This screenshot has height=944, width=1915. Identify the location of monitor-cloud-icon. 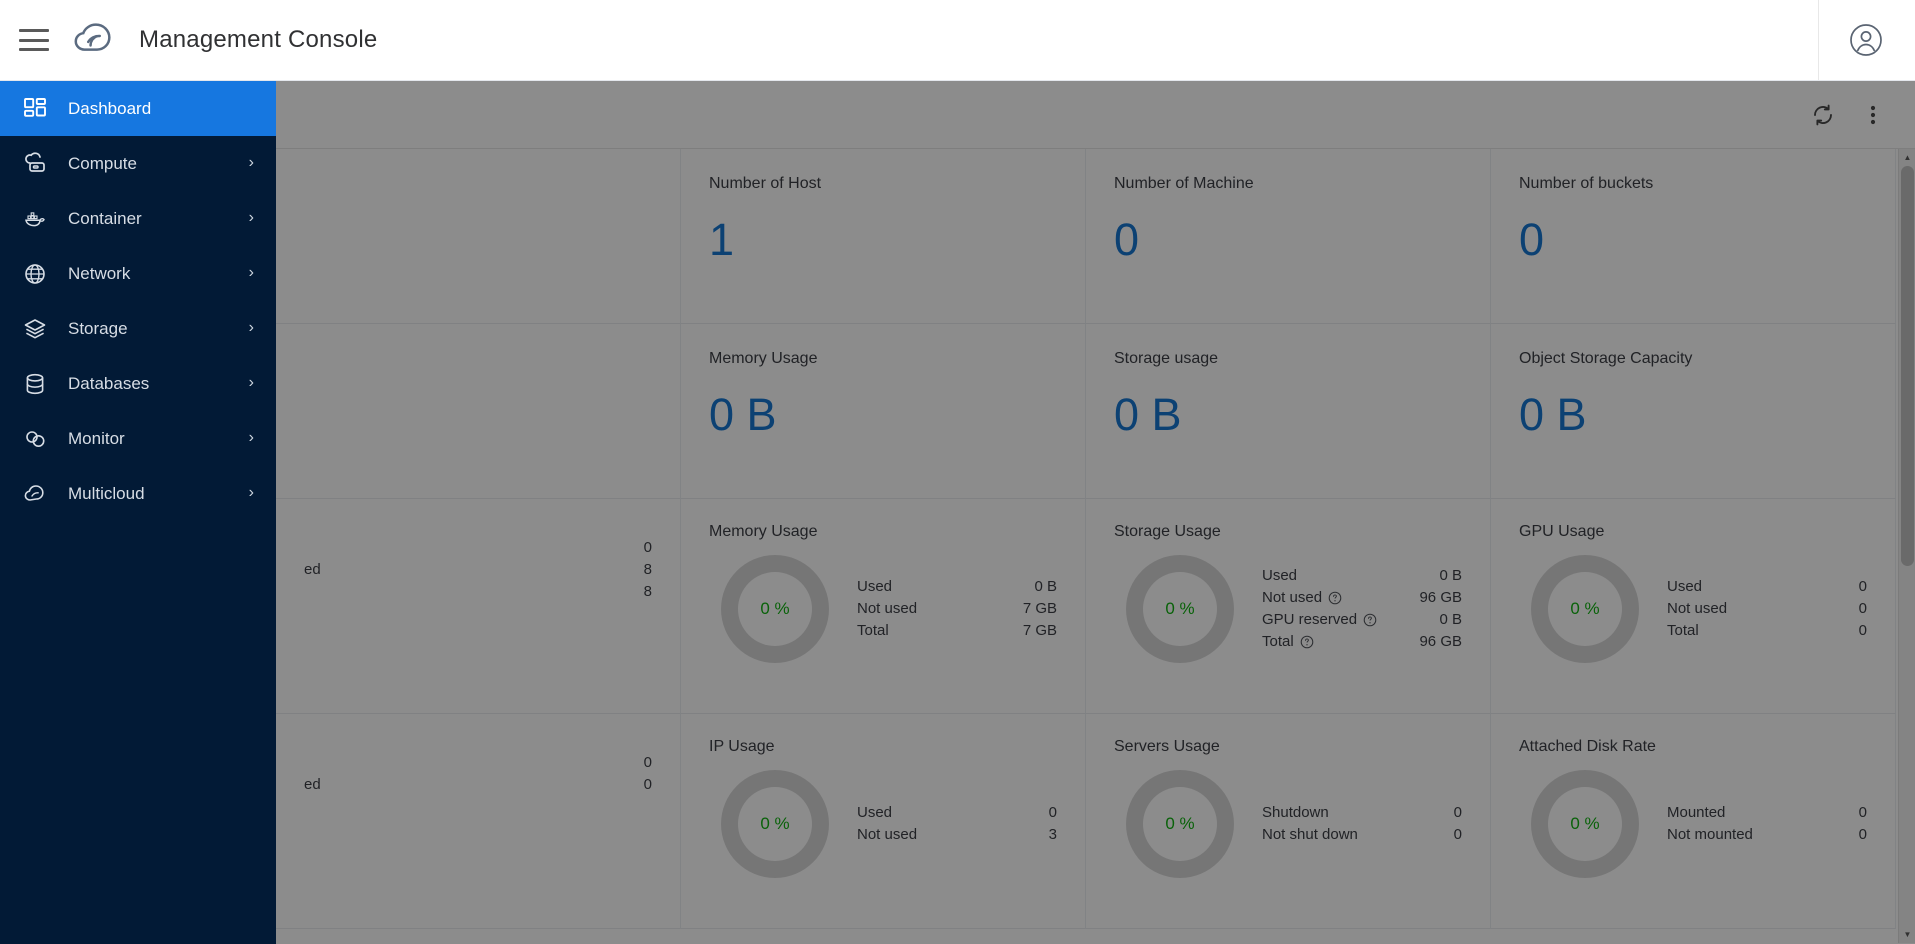
(35, 439).